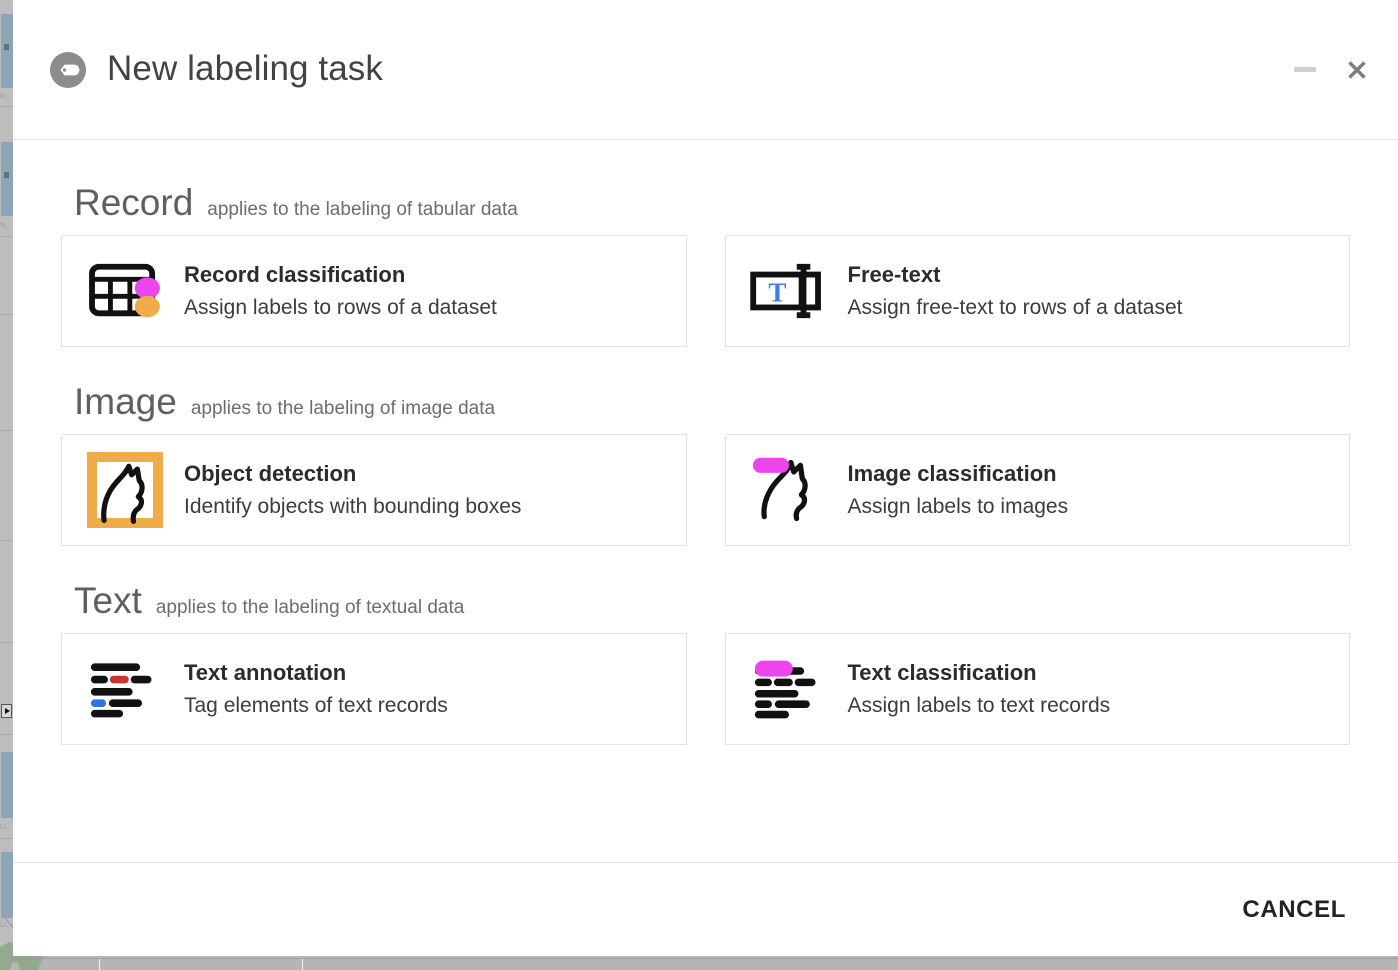 The height and width of the screenshot is (970, 1398). Describe the element at coordinates (979, 705) in the screenshot. I see `task-card-description: Assign labels to text records` at that location.